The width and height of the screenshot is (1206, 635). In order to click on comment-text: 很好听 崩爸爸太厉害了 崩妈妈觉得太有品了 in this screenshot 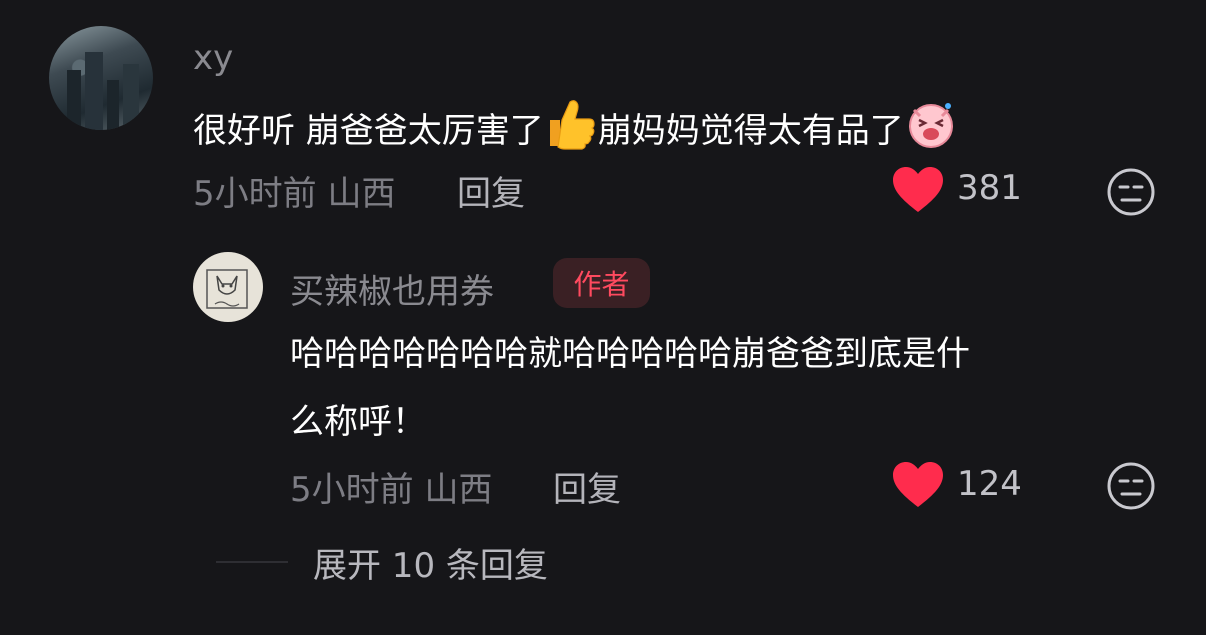, I will do `click(575, 132)`.